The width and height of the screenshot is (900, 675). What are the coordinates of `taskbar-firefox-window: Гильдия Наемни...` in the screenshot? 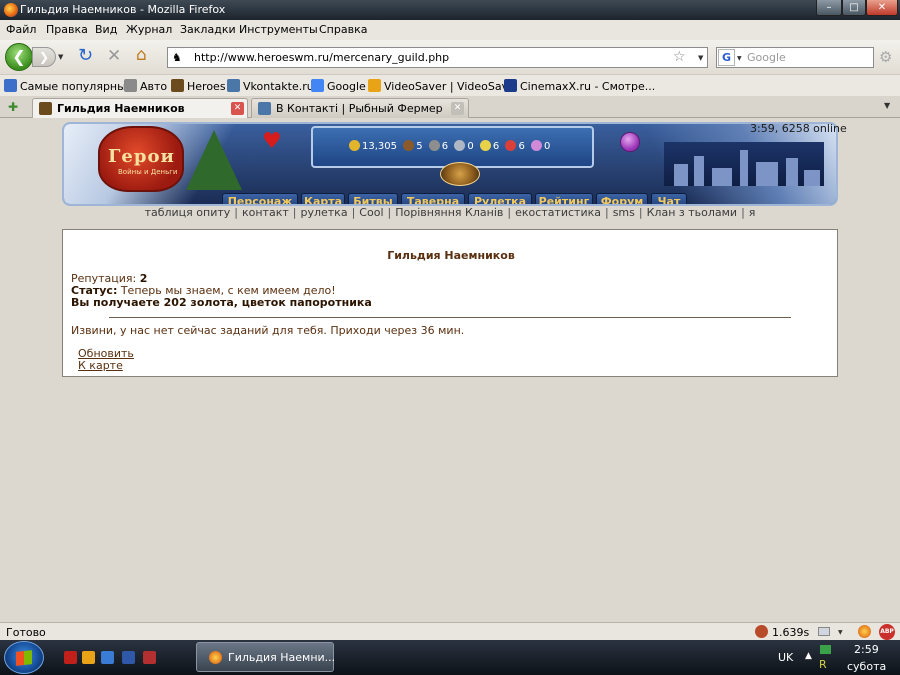 It's located at (265, 657).